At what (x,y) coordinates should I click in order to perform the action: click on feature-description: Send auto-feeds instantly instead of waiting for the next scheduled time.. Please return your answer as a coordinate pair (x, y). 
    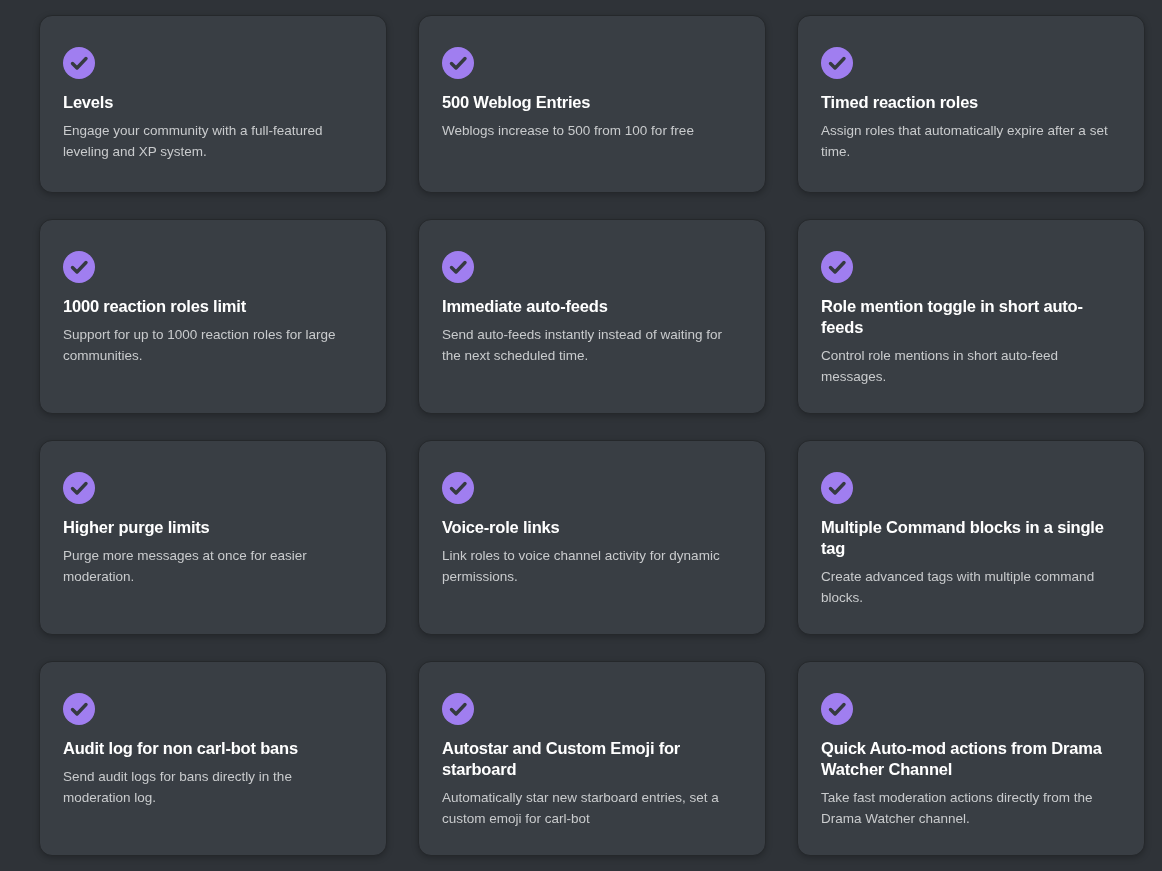
    Looking at the image, I should click on (582, 345).